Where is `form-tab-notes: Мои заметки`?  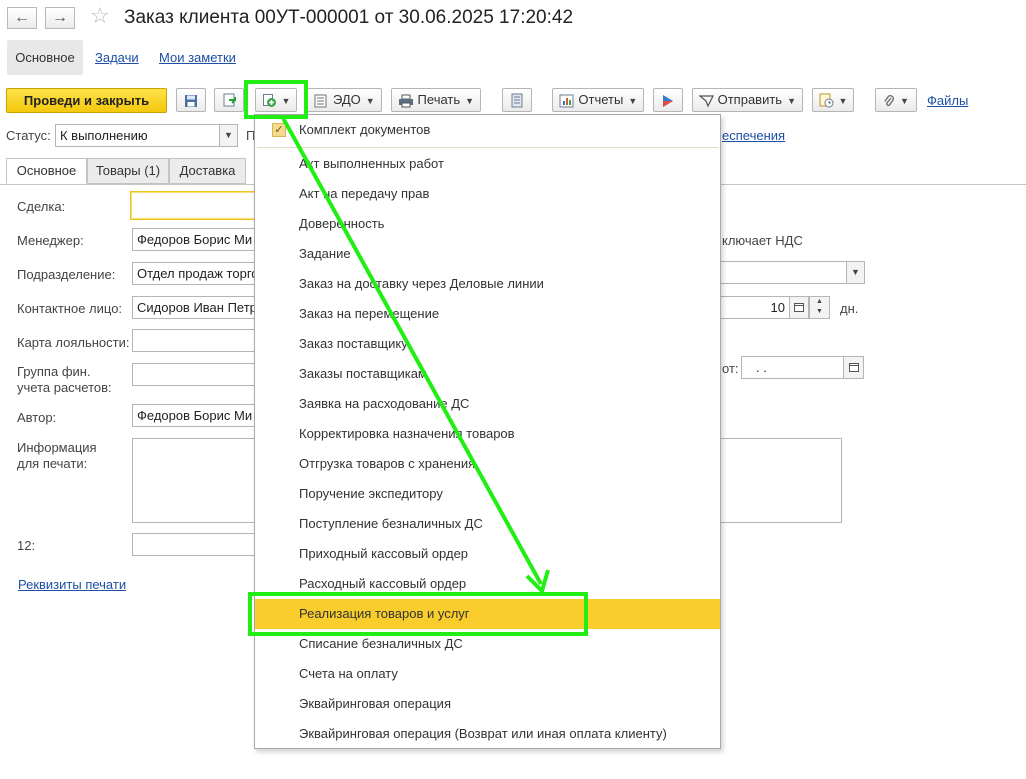
form-tab-notes: Мои заметки is located at coordinates (197, 57).